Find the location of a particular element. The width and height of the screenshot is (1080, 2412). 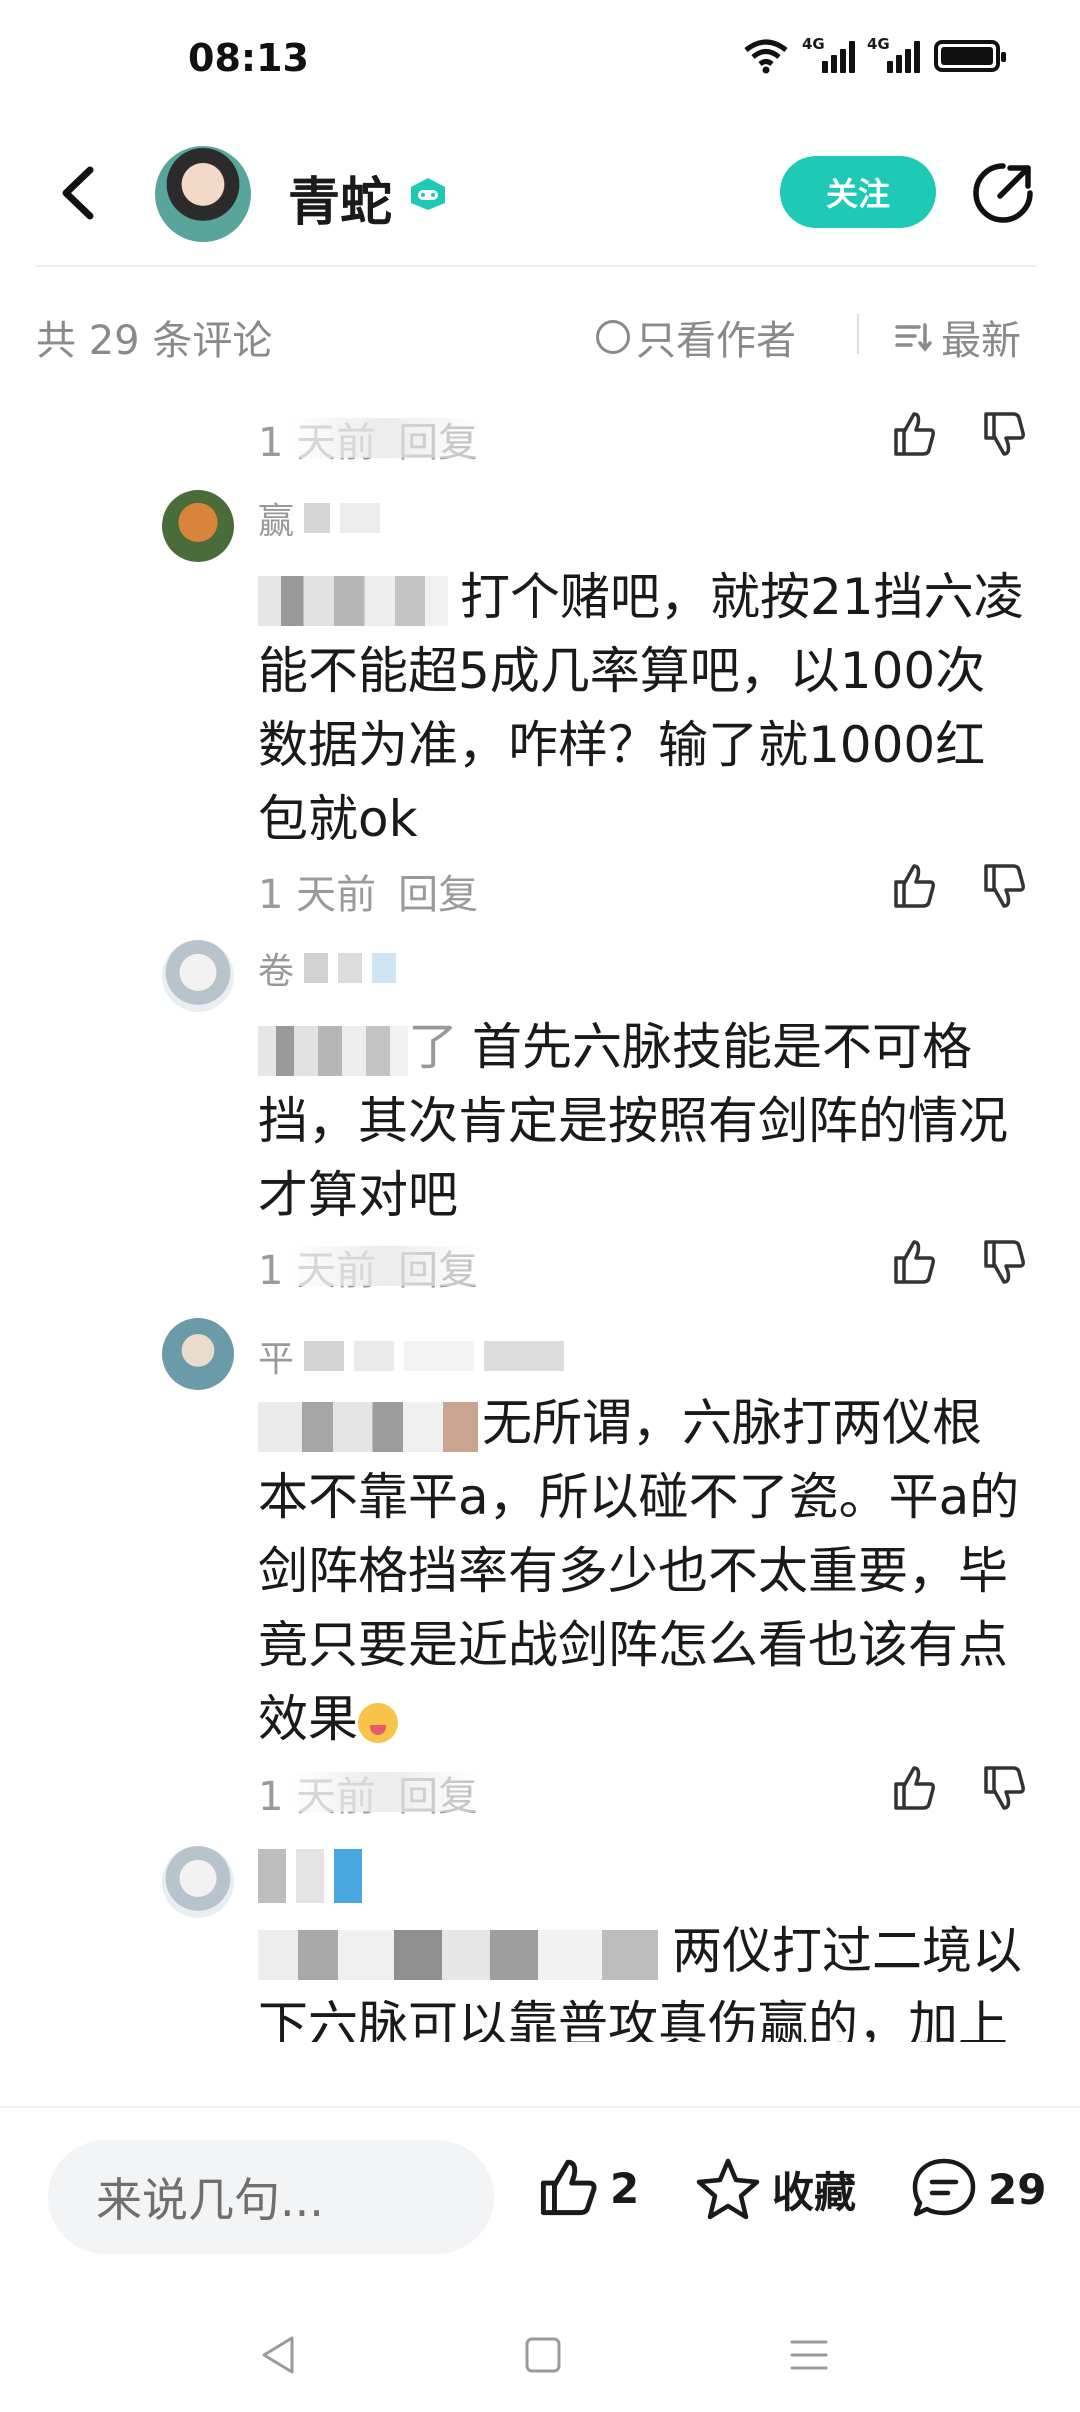

comment-toolbar: 共 29 条评论 只看作者 最新 is located at coordinates (540, 335).